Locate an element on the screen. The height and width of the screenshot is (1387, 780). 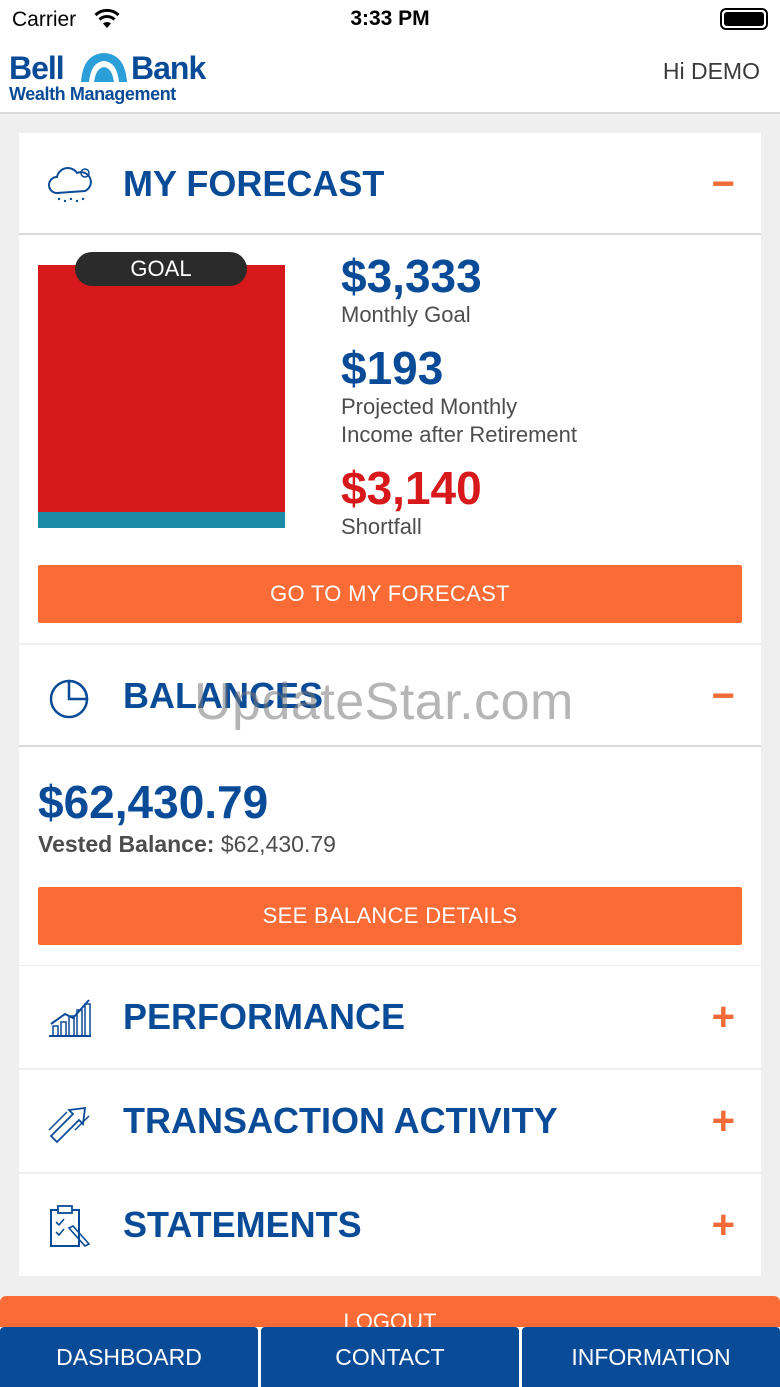
forecast-chart: GOAL is located at coordinates (161, 390).